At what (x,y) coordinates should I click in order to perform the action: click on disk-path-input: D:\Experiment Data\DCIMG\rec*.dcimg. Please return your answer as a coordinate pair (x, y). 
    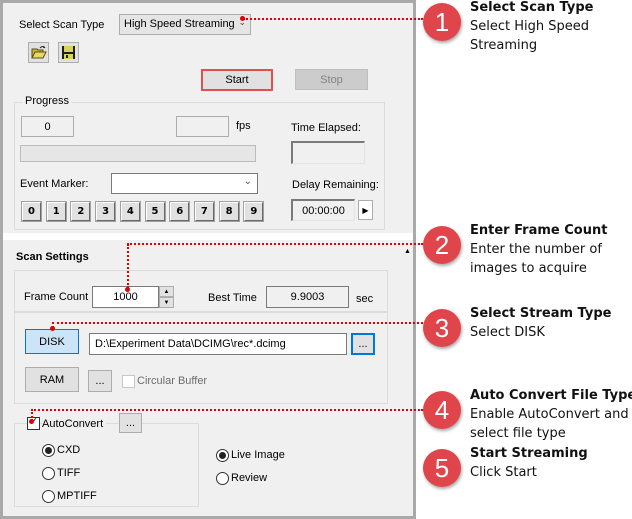
    Looking at the image, I should click on (218, 344).